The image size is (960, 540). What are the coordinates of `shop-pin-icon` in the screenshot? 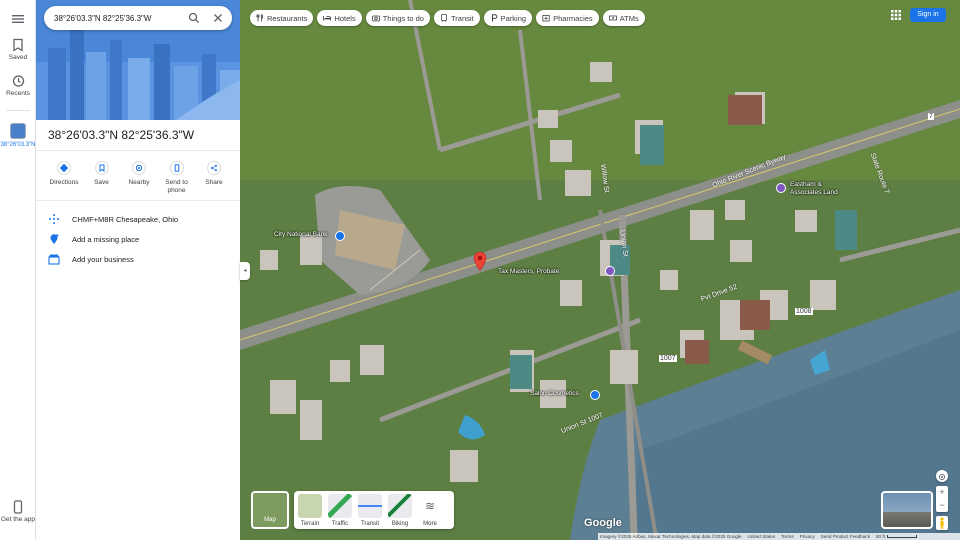 It's located at (595, 395).